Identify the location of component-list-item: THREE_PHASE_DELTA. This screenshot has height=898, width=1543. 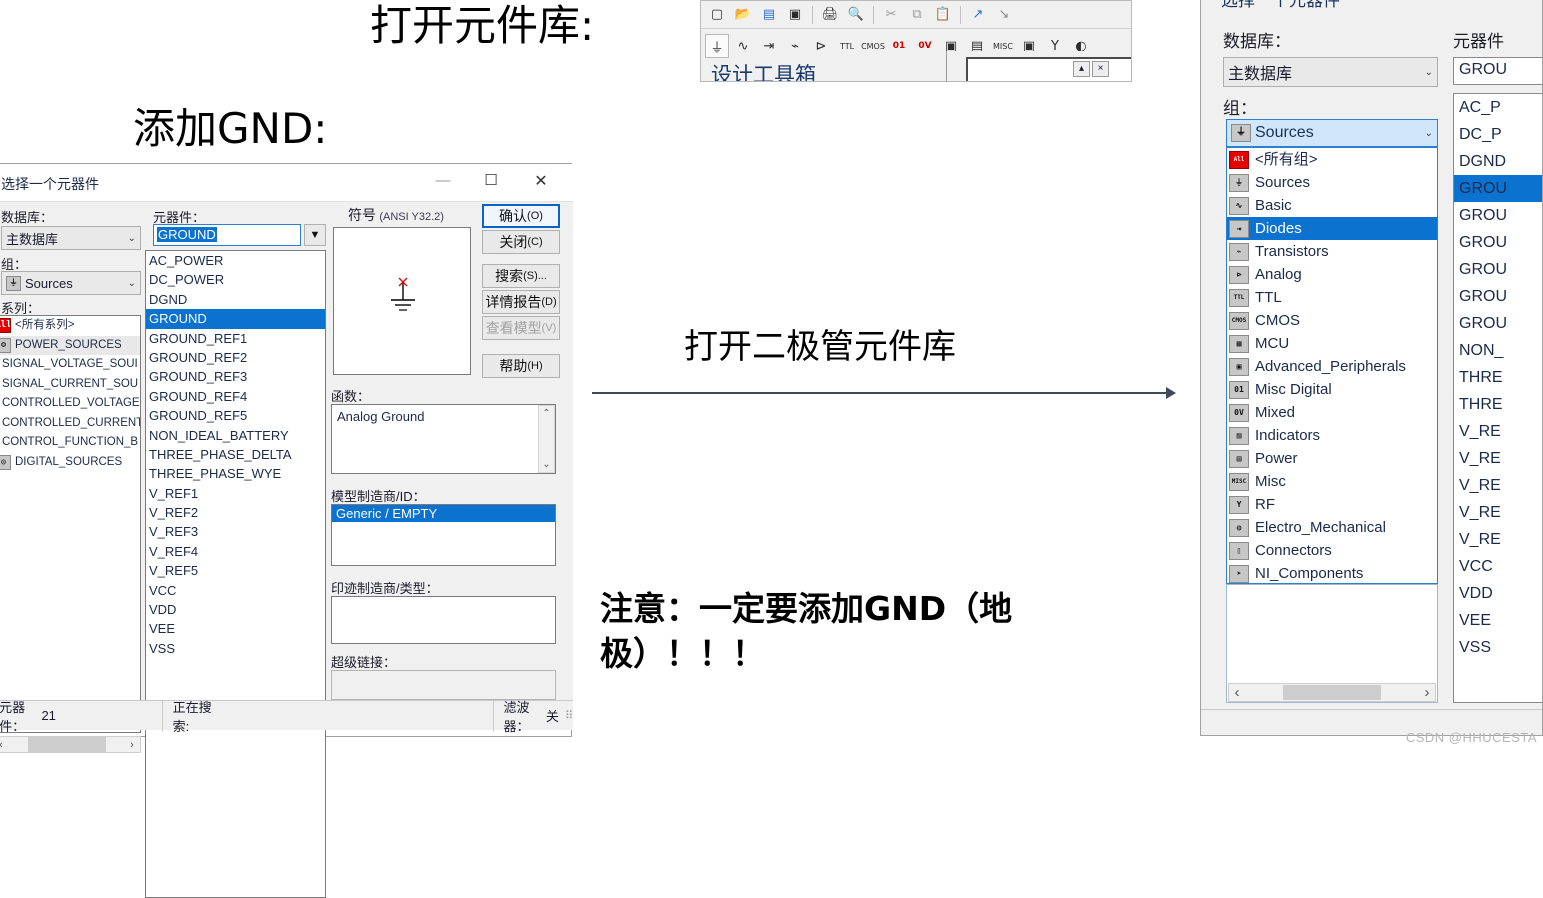
(235, 454).